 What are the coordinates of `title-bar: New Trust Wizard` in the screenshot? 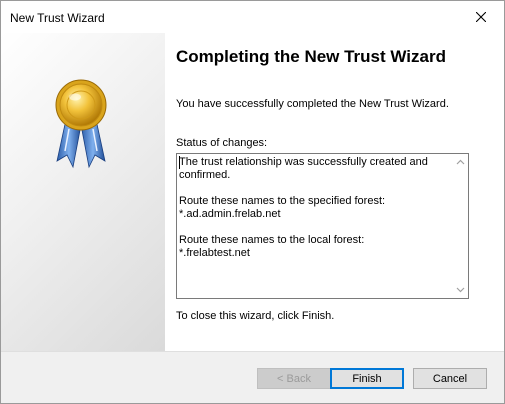 It's located at (252, 17).